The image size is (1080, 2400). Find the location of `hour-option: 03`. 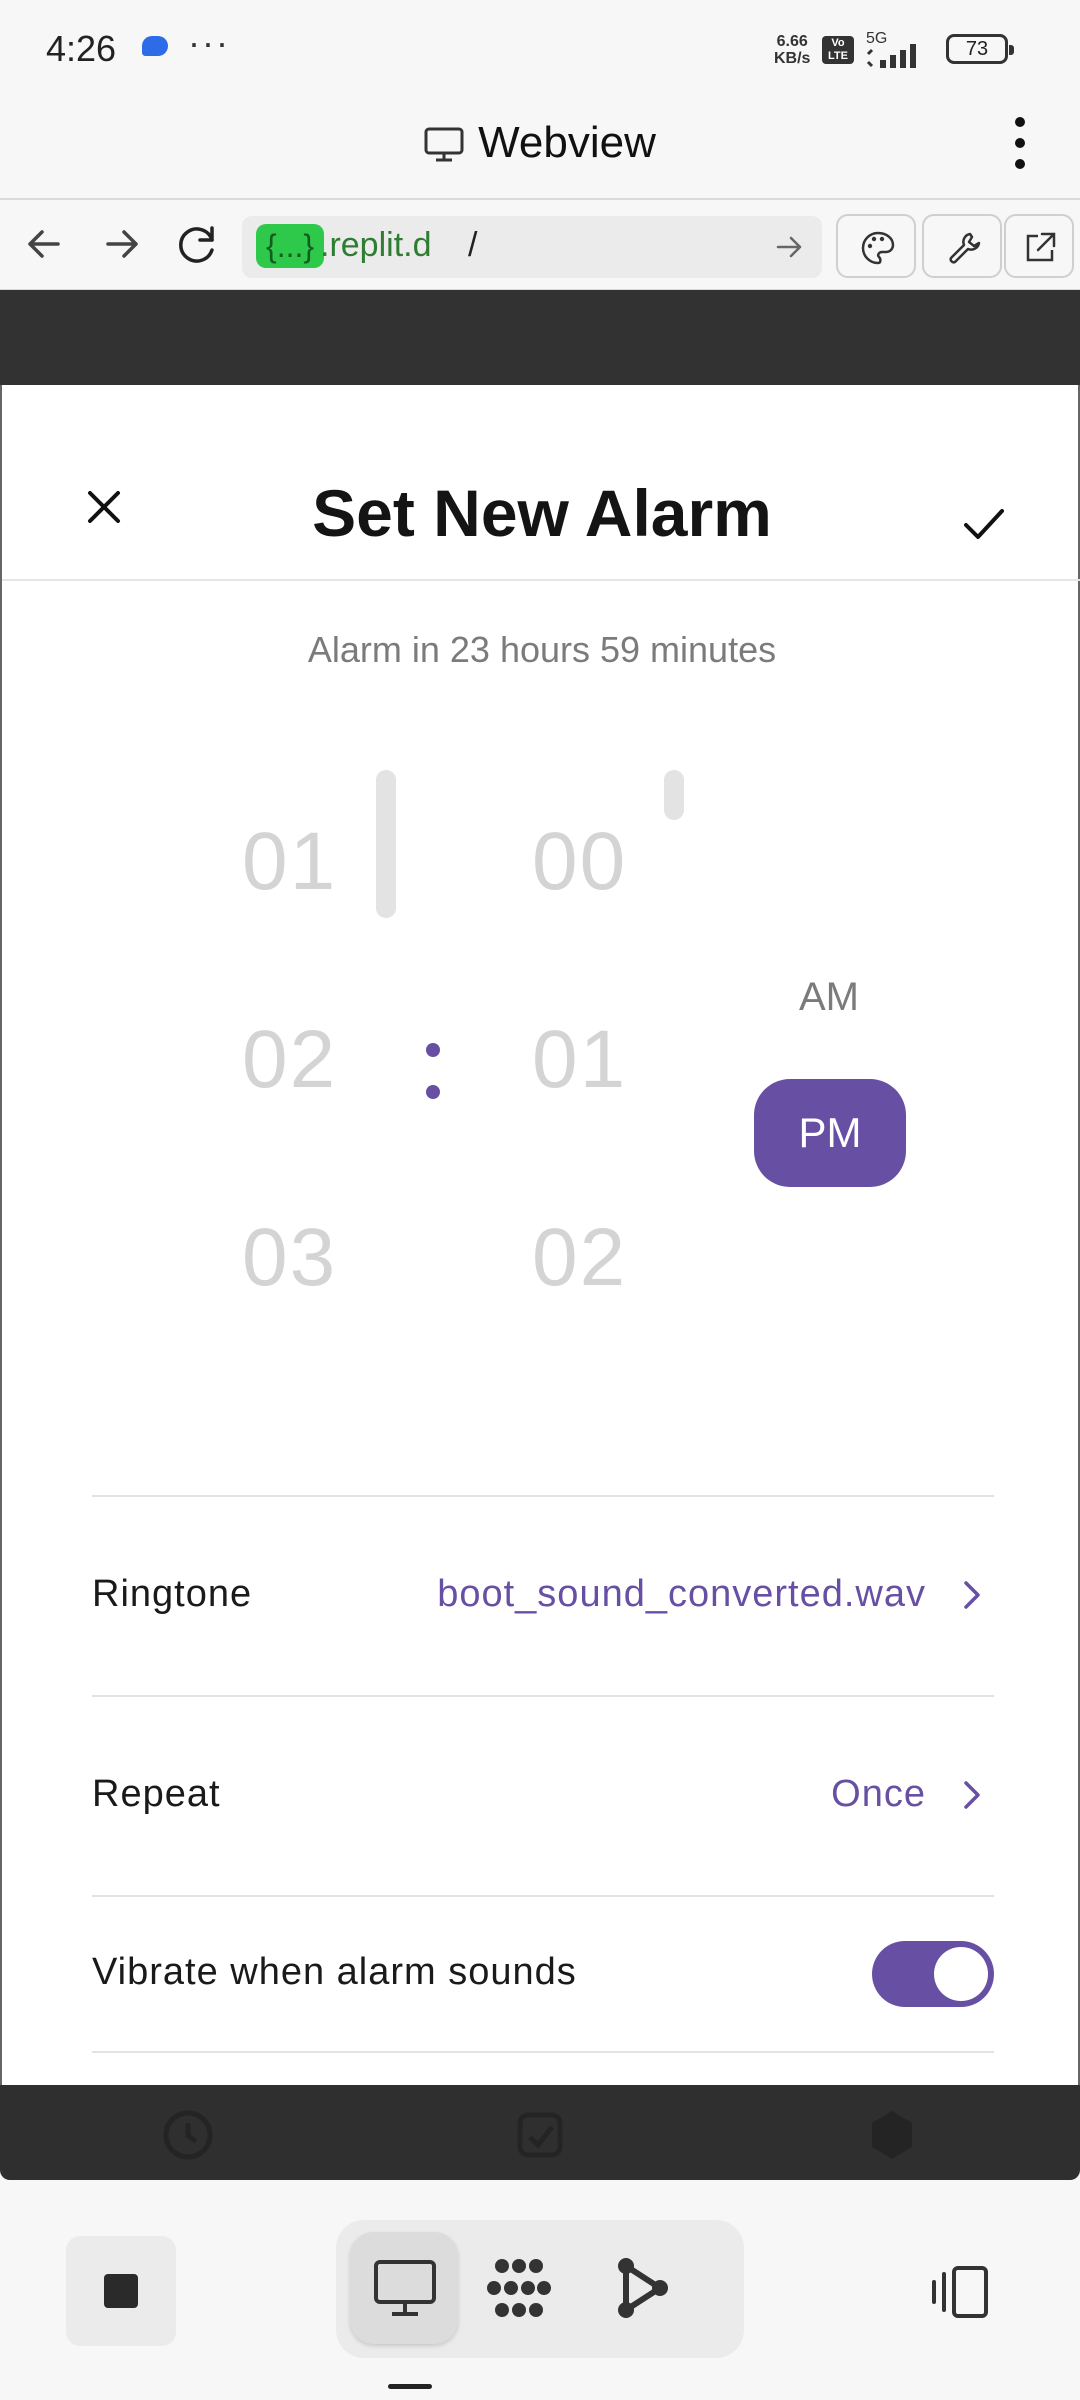

hour-option: 03 is located at coordinates (289, 1258).